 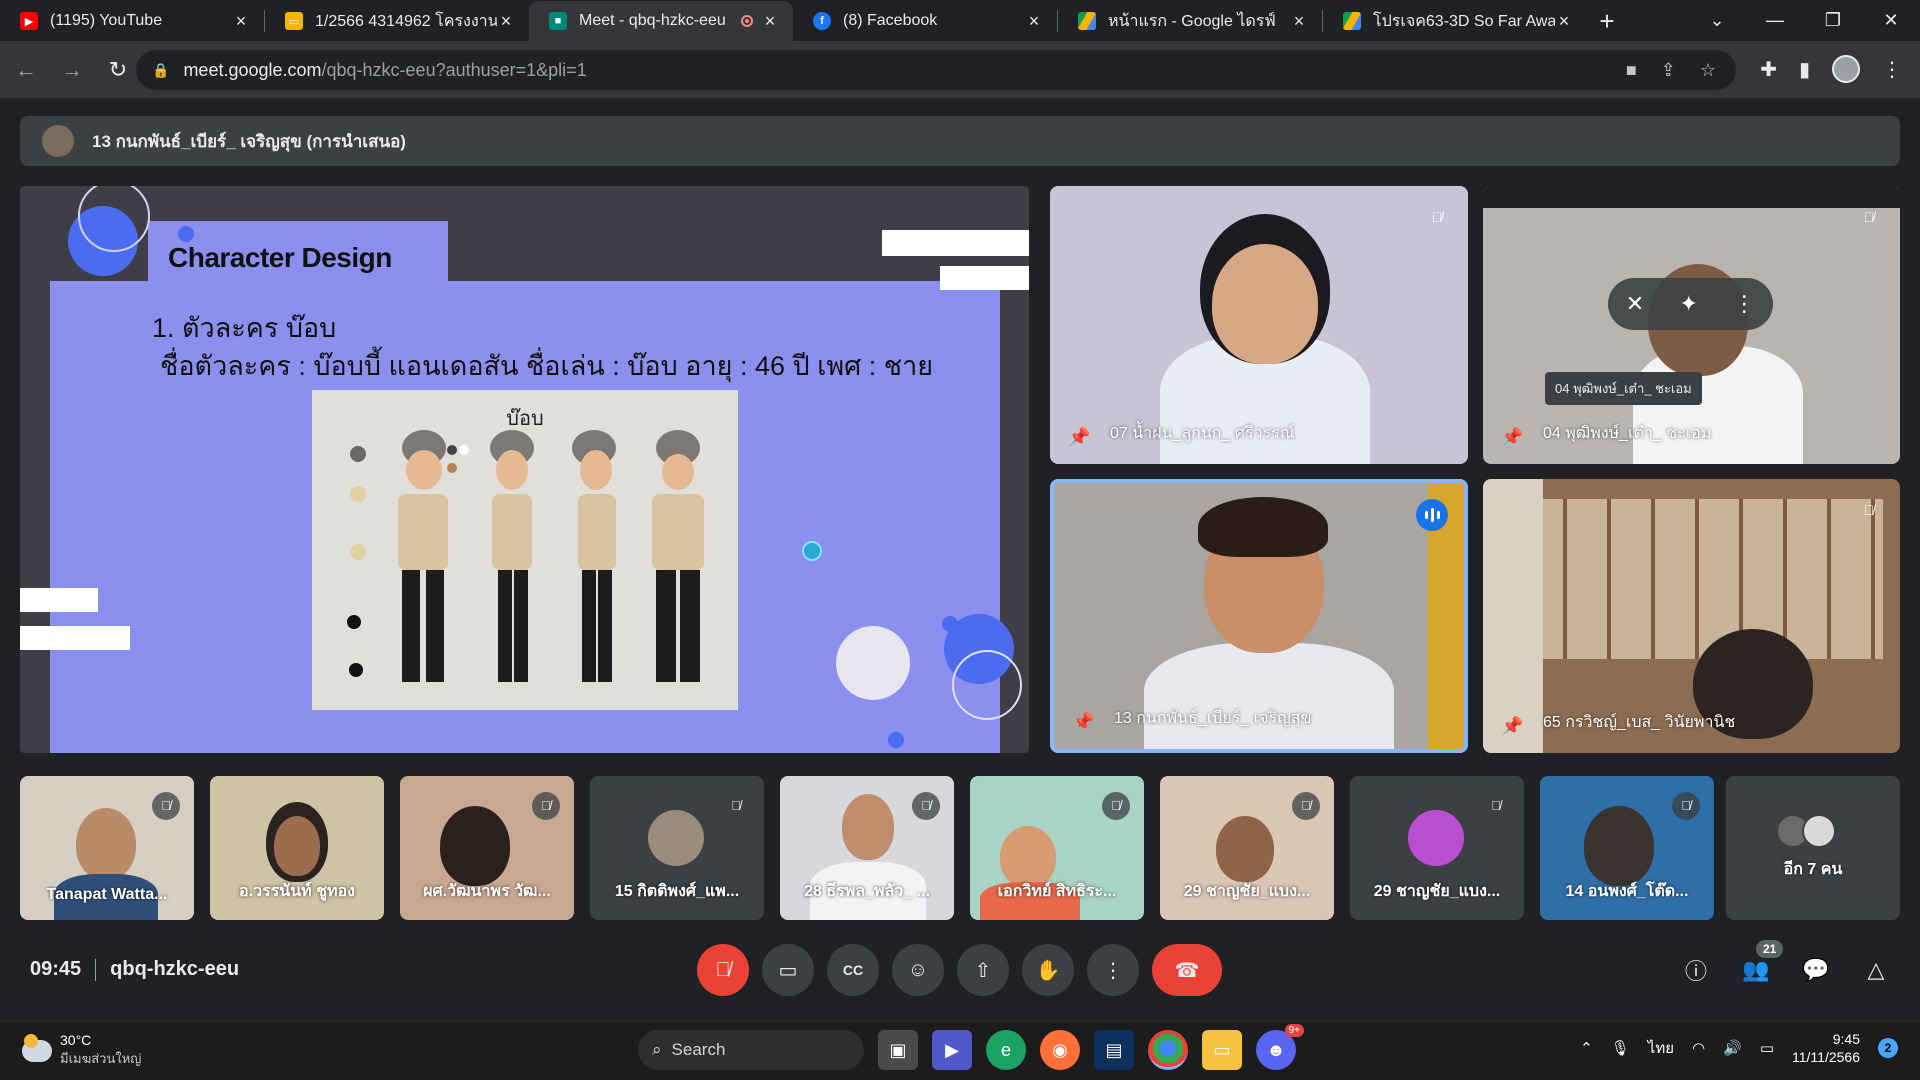 What do you see at coordinates (1455, 21) in the screenshot?
I see `tab-drive-project: โปรเจค63-3D So Far Away - ×` at bounding box center [1455, 21].